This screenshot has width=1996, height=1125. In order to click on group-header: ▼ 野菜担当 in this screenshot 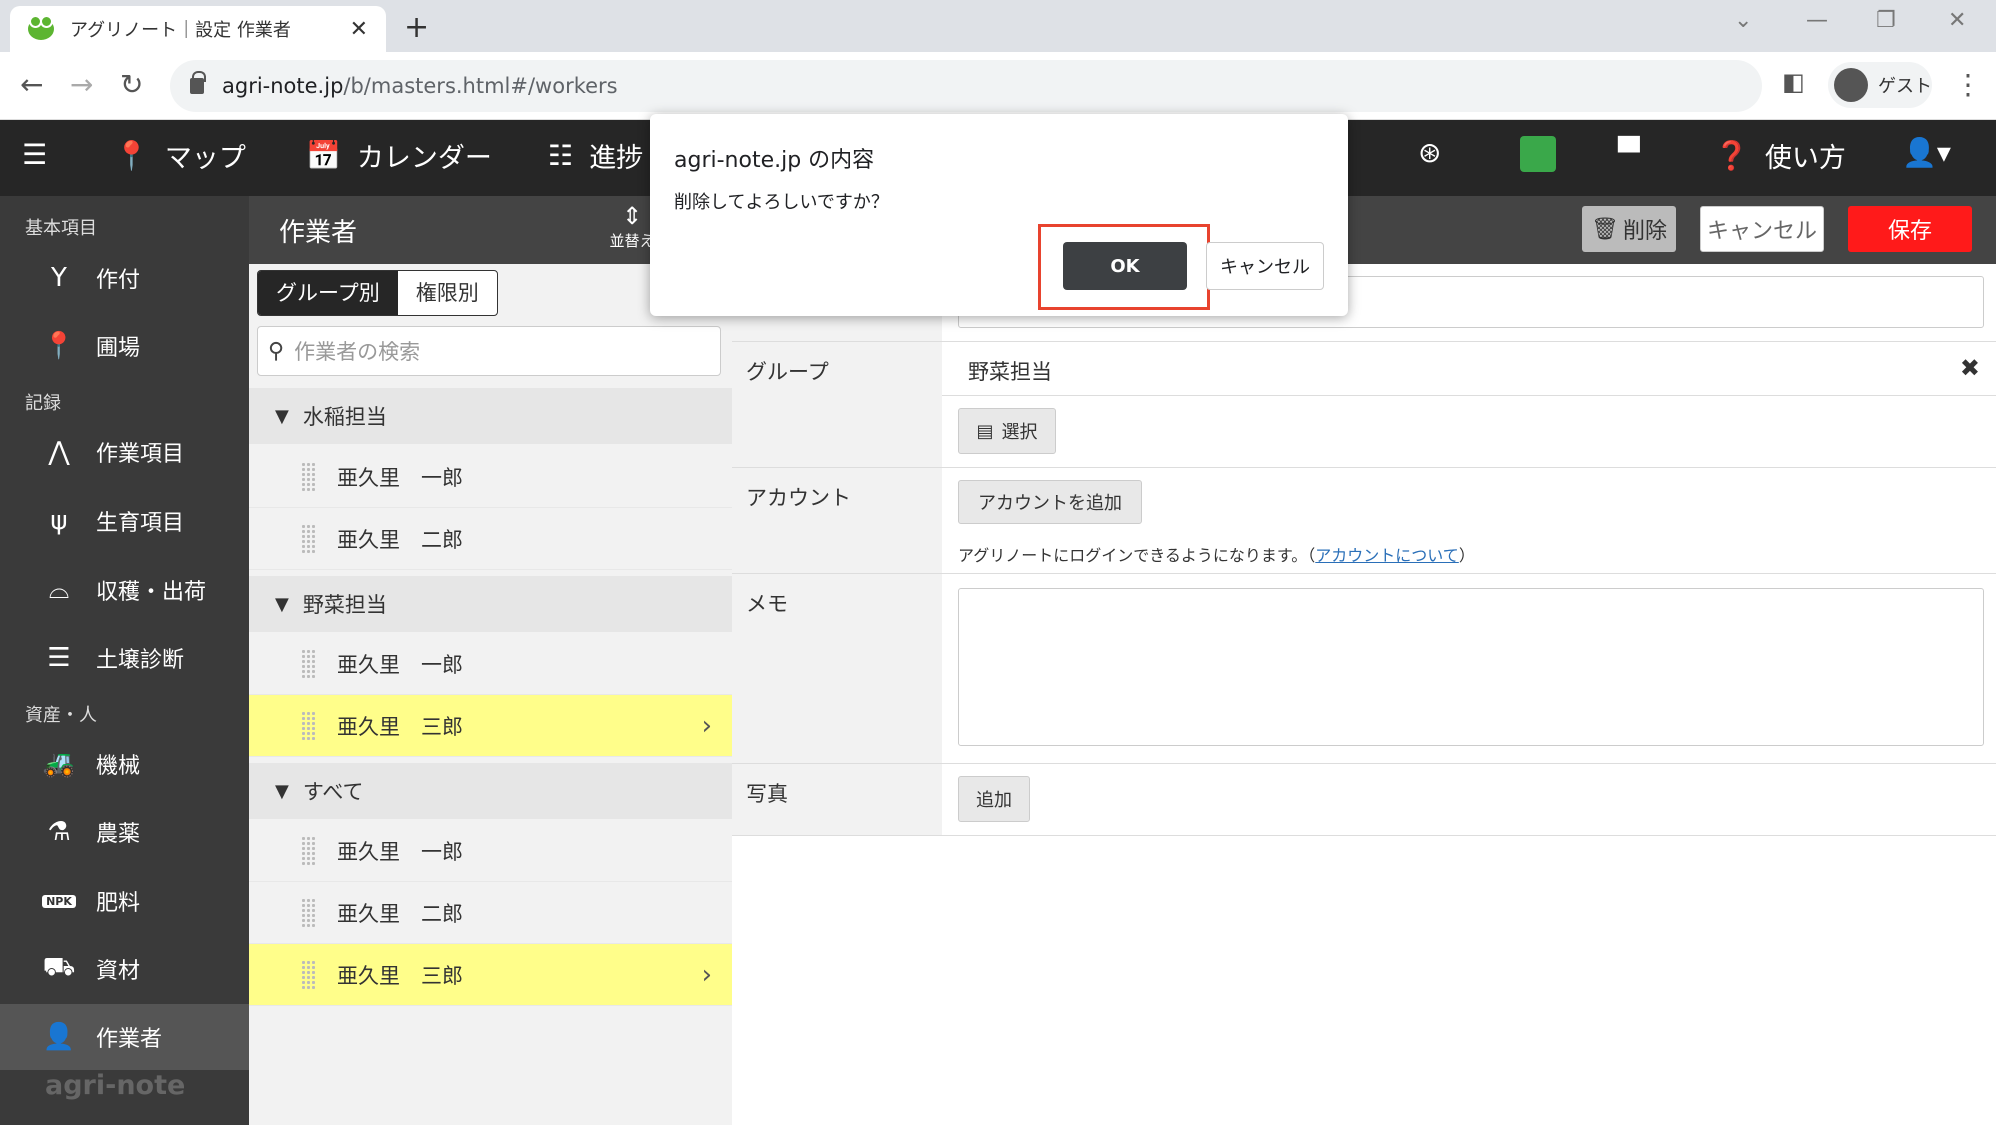, I will do `click(490, 604)`.